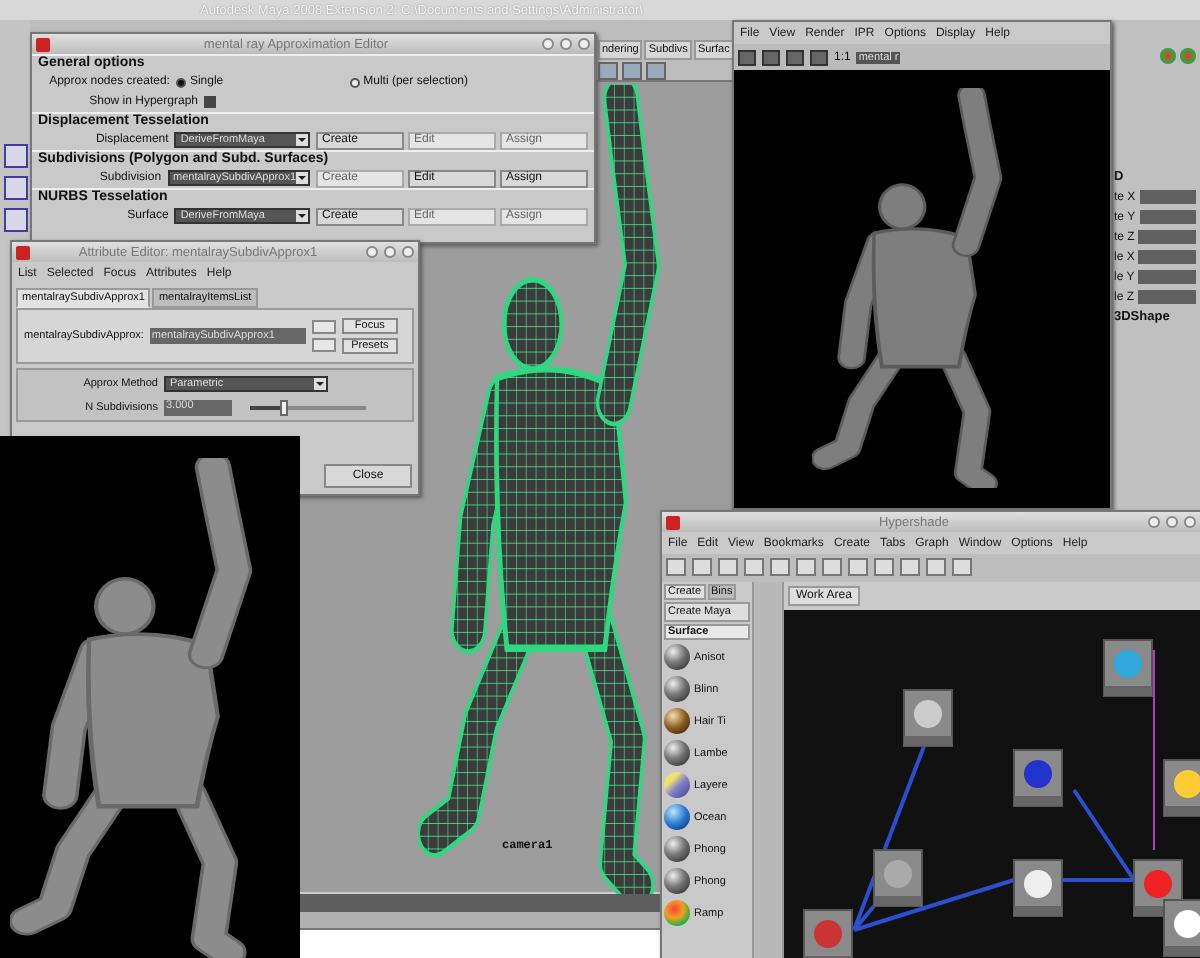  I want to click on checkbox, so click(210, 102).